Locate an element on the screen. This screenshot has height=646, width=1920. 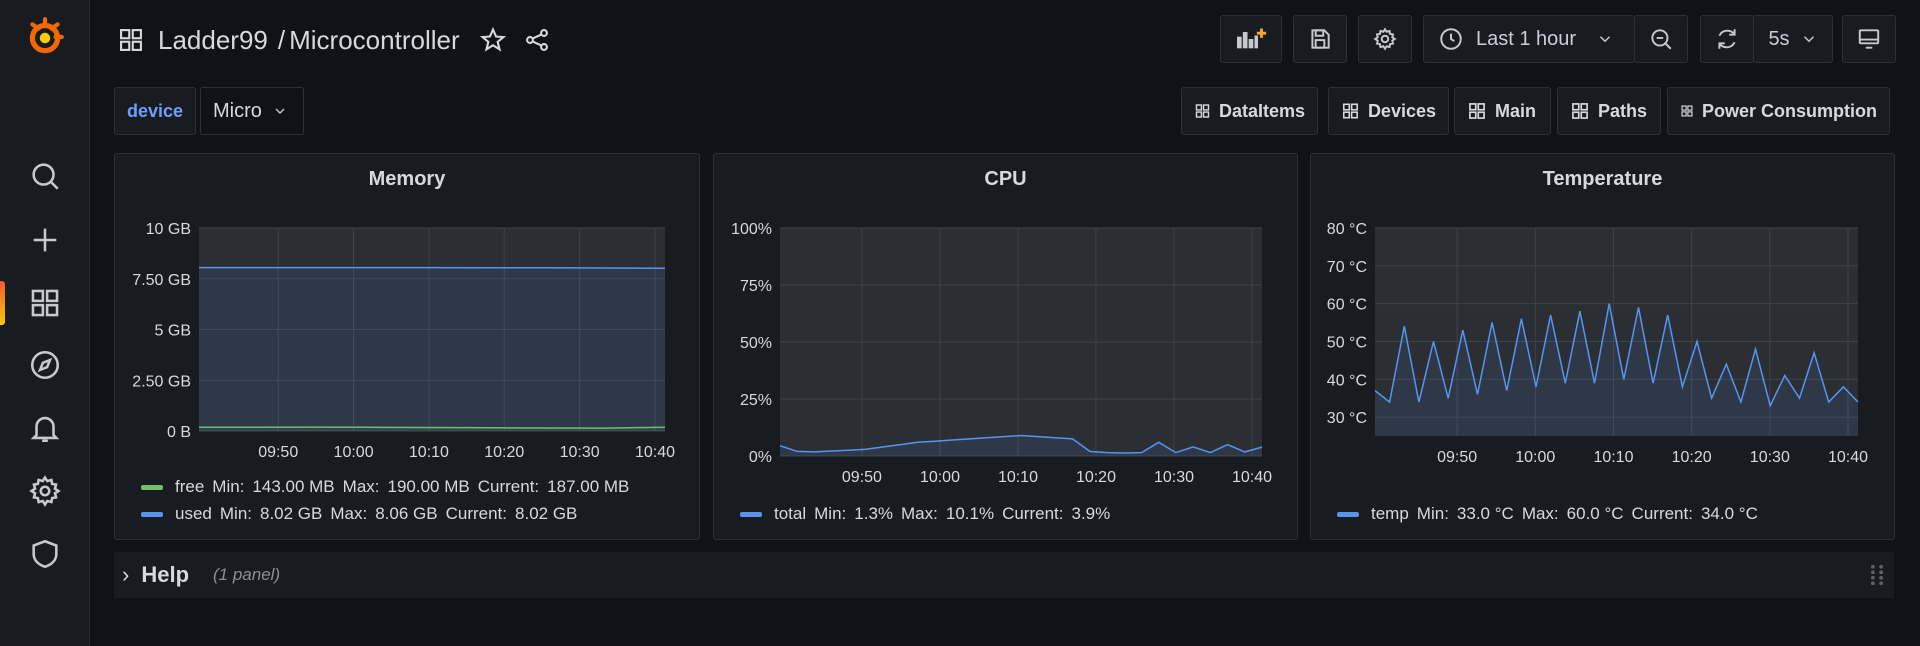
star-icon is located at coordinates (493, 40).